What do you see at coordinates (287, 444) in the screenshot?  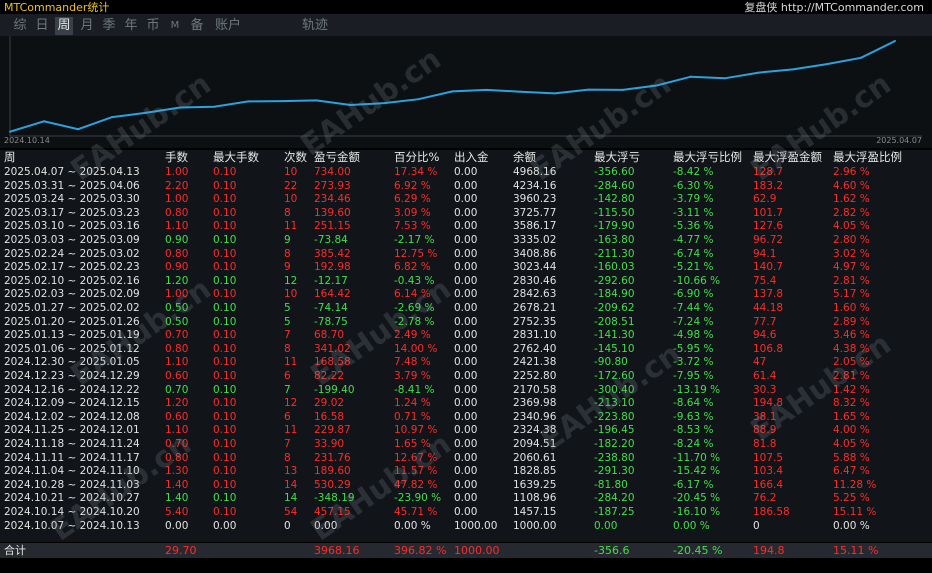 I see `cell-count: 7` at bounding box center [287, 444].